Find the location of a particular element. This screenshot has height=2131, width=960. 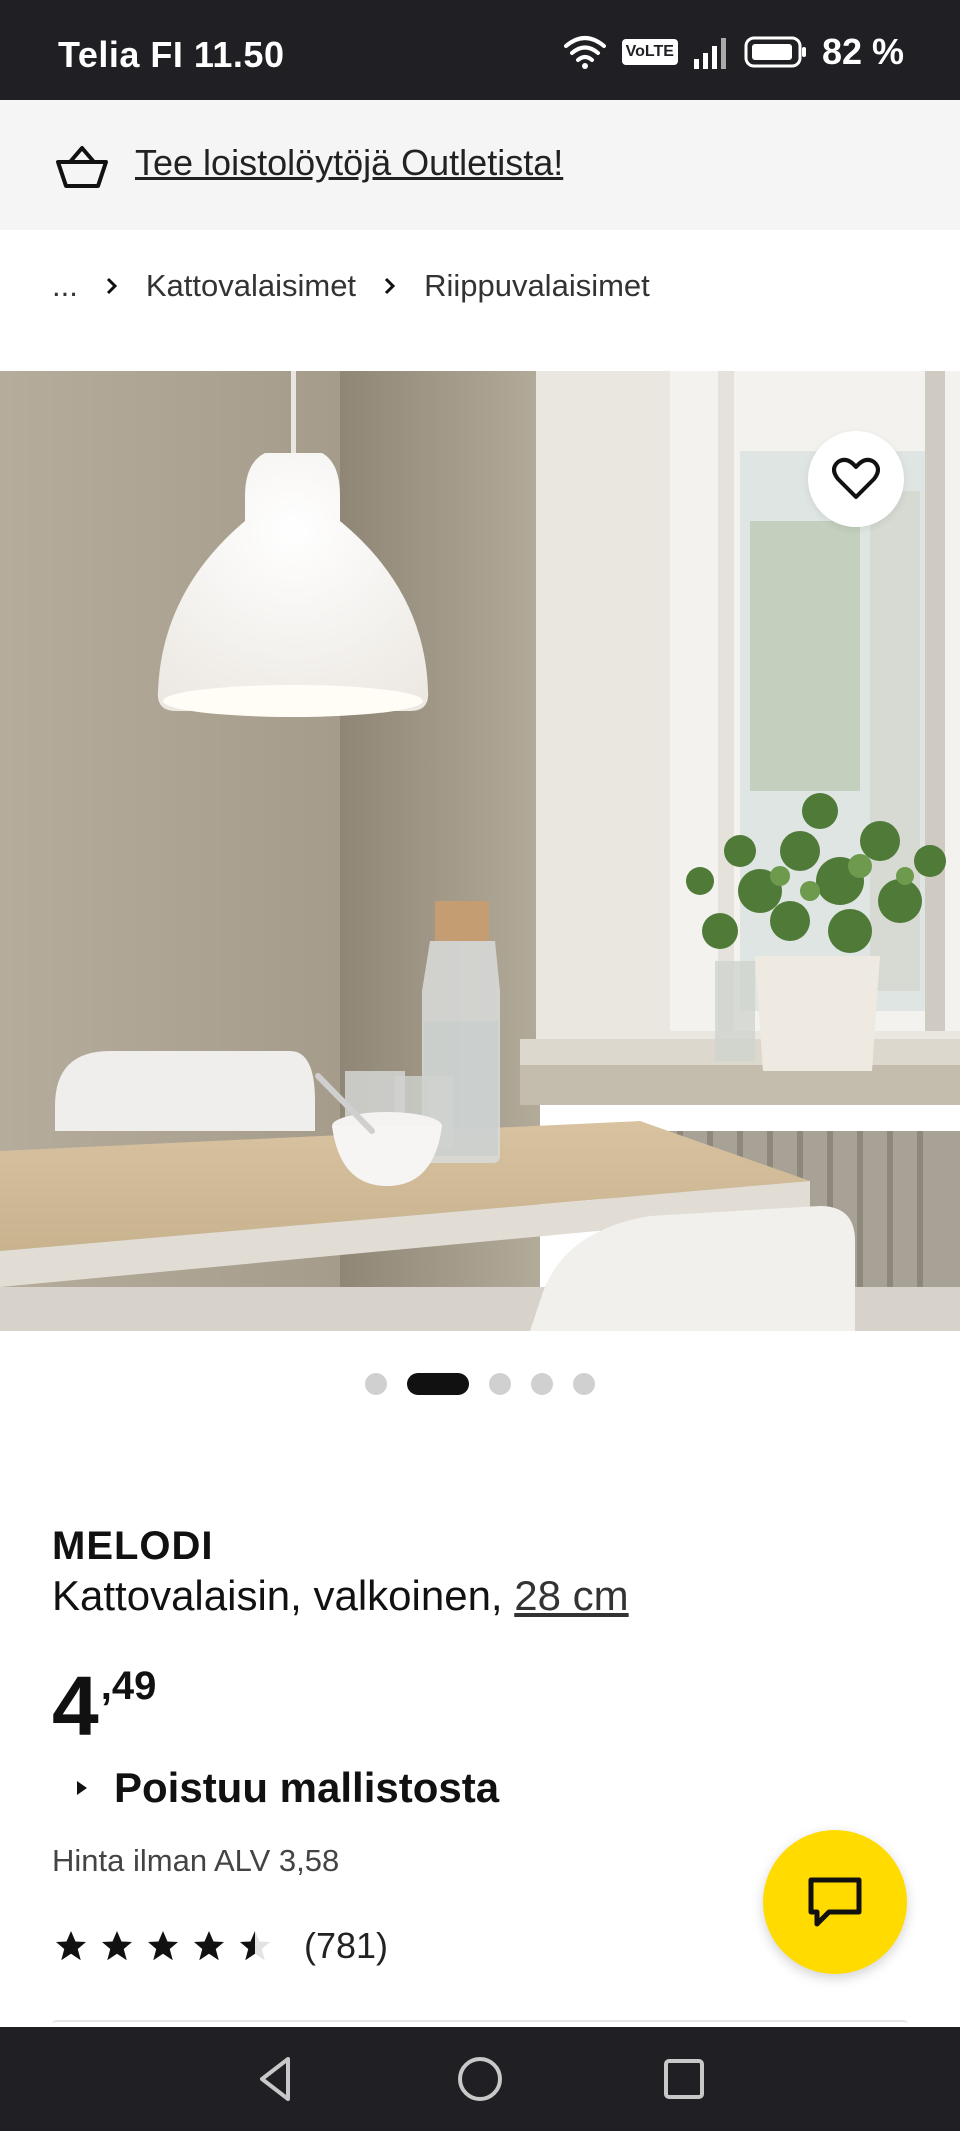

volte-badge: VoLTE is located at coordinates (649, 52).